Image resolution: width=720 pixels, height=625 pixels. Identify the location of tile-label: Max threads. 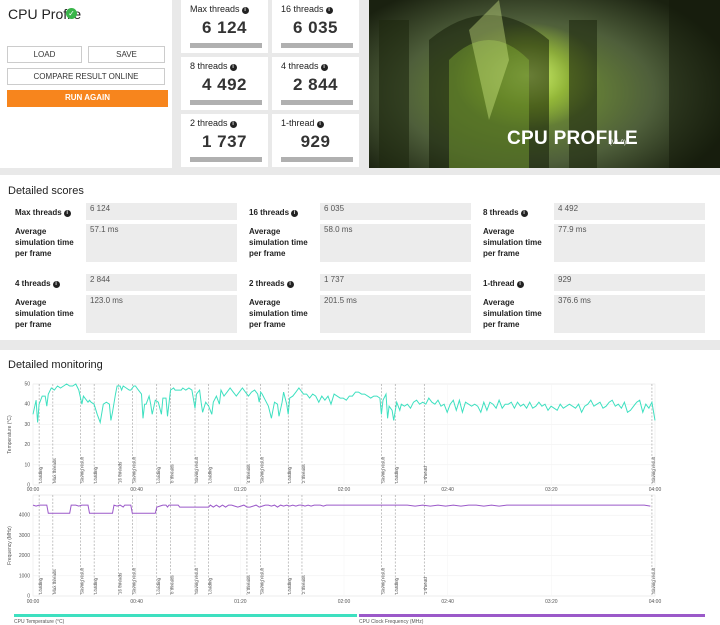
(215, 9).